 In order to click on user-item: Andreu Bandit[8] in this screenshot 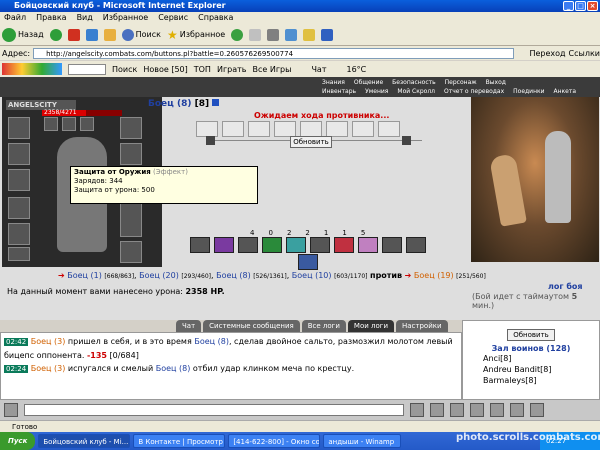, I will do `click(541, 369)`.